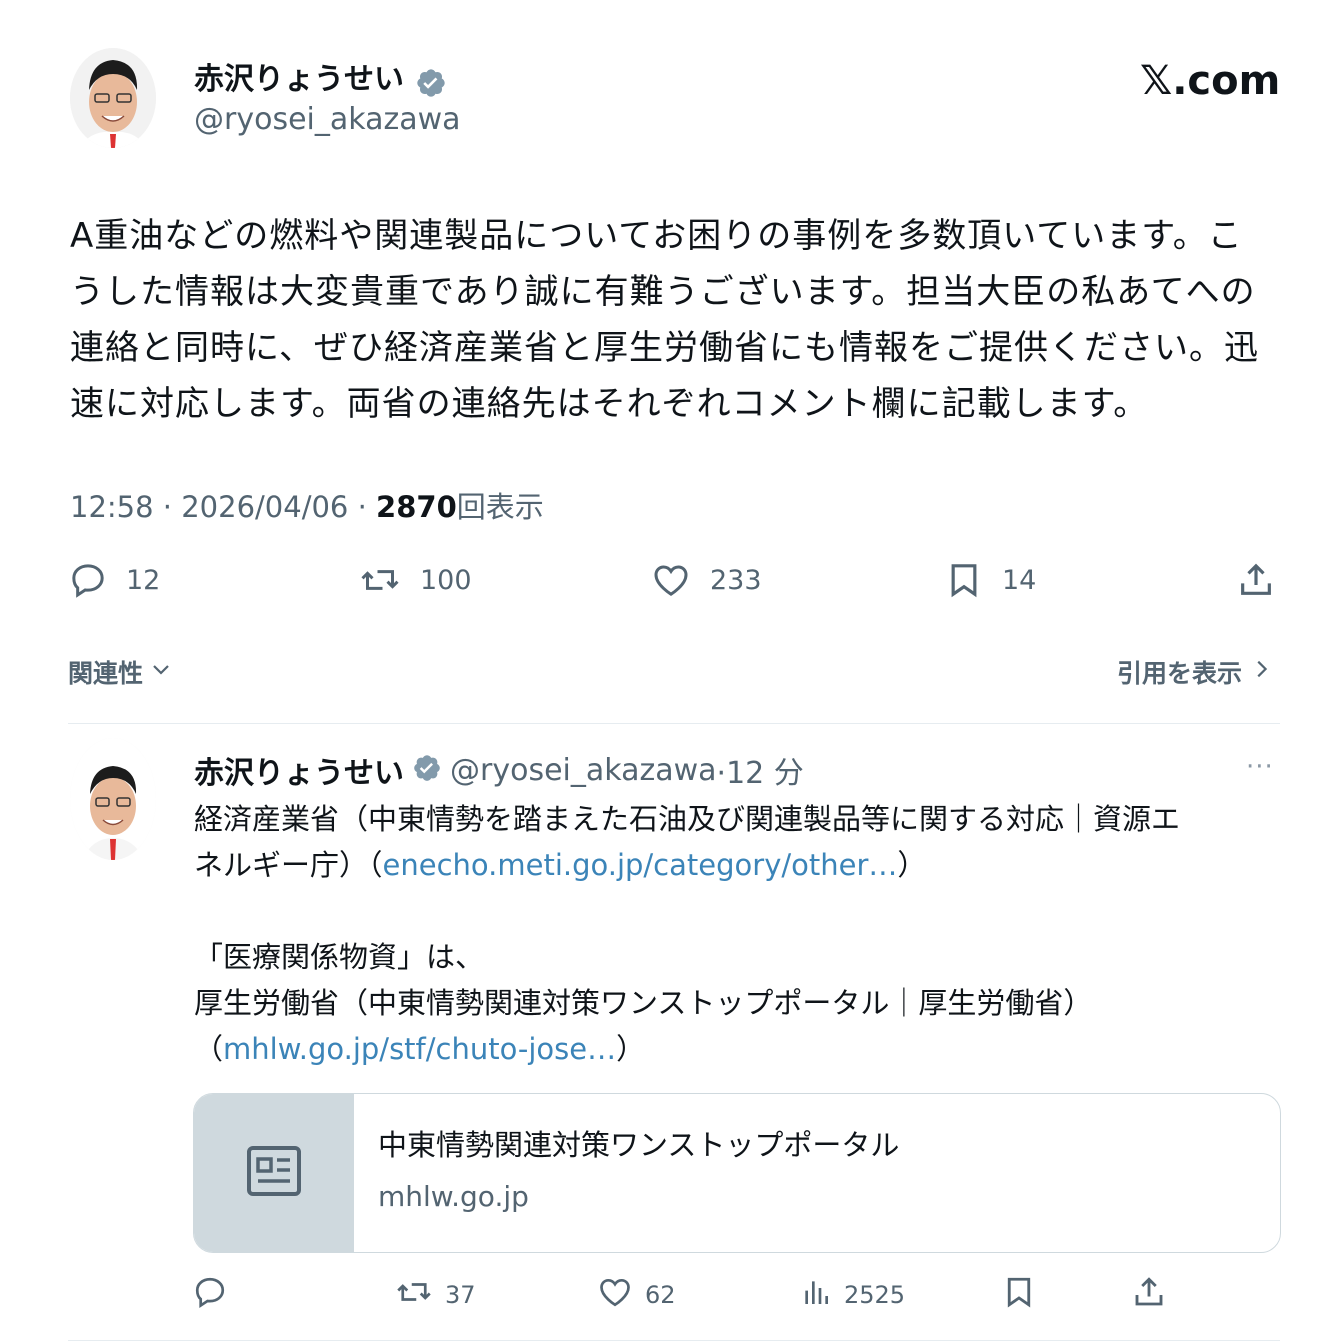 This screenshot has width=1333, height=1344. I want to click on reply-like-button: 62, so click(636, 1295).